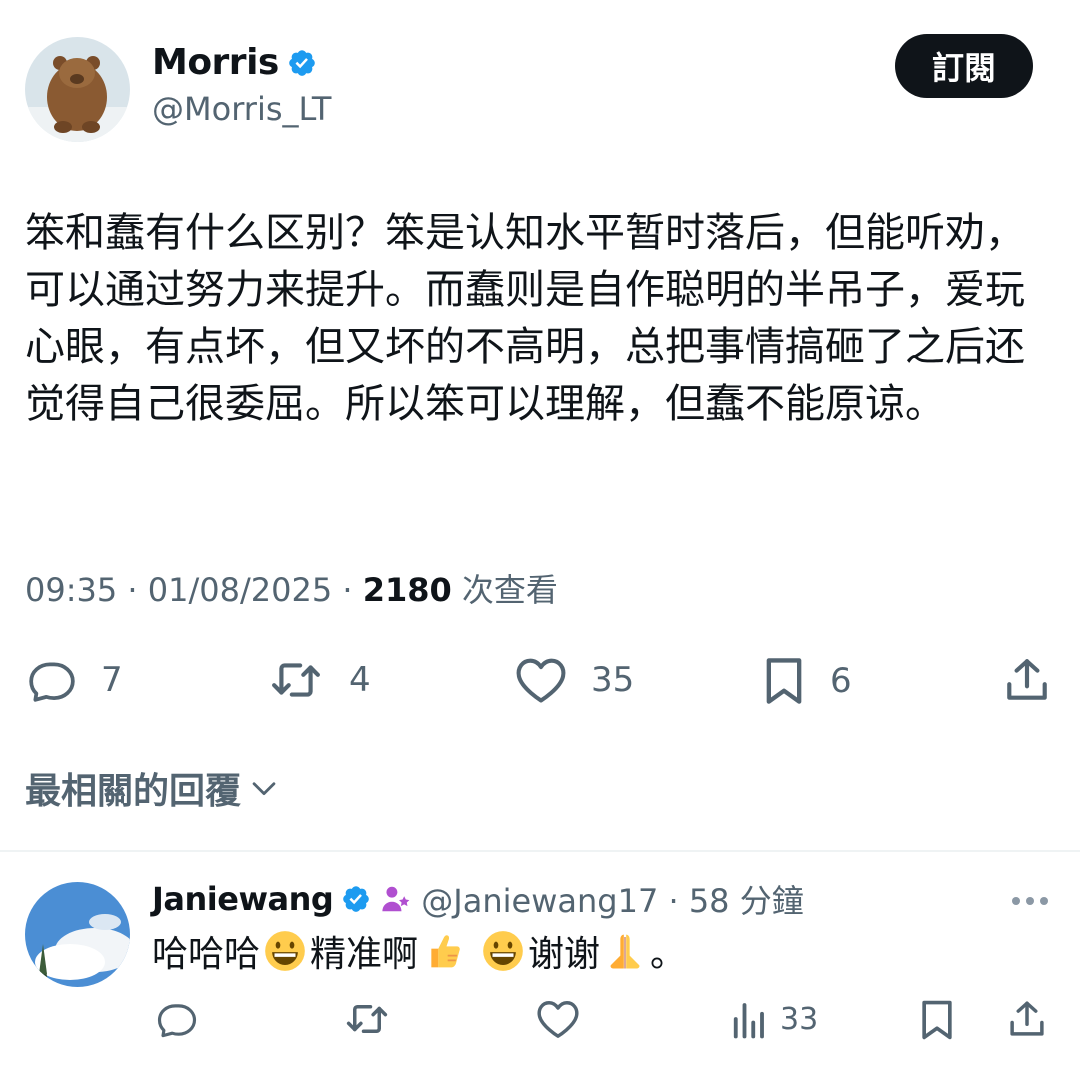 This screenshot has height=1073, width=1080. I want to click on more-icon, so click(1030, 901).